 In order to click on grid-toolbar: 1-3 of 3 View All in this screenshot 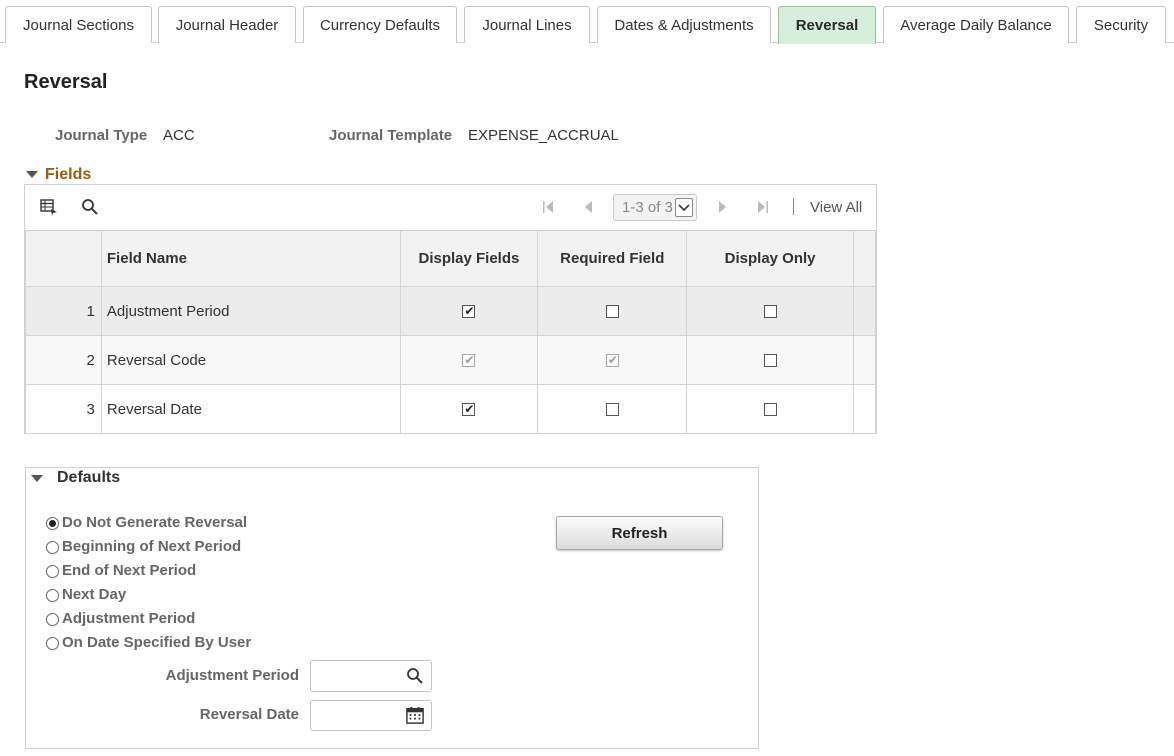, I will do `click(450, 207)`.